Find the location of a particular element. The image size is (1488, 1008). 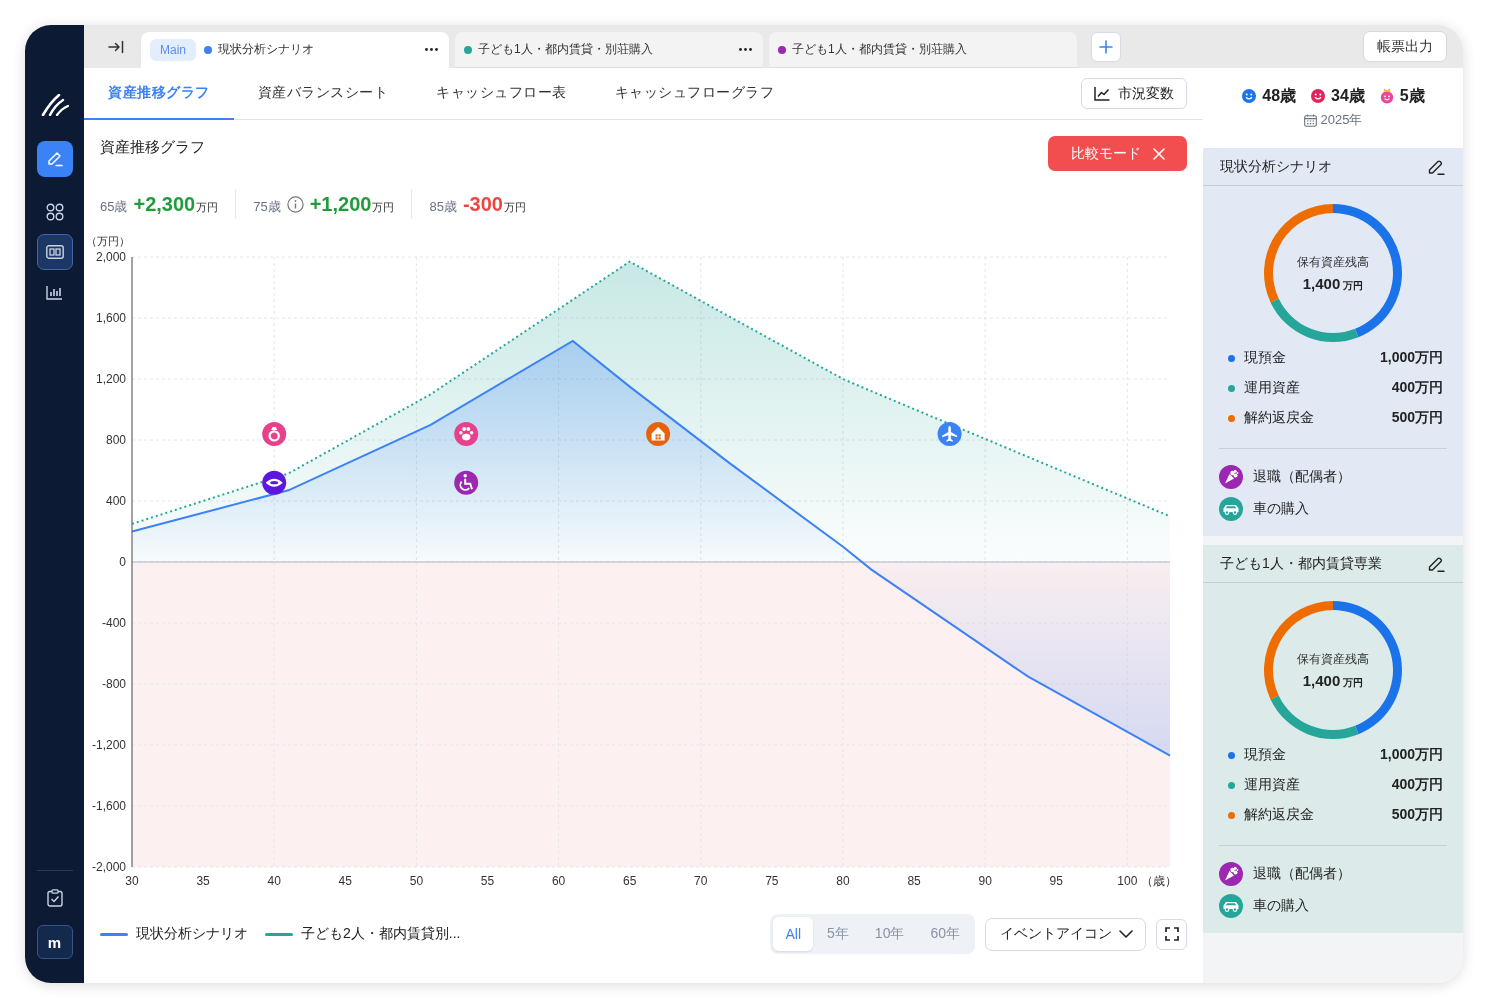

y-tick-label: -1,600 is located at coordinates (108, 806).